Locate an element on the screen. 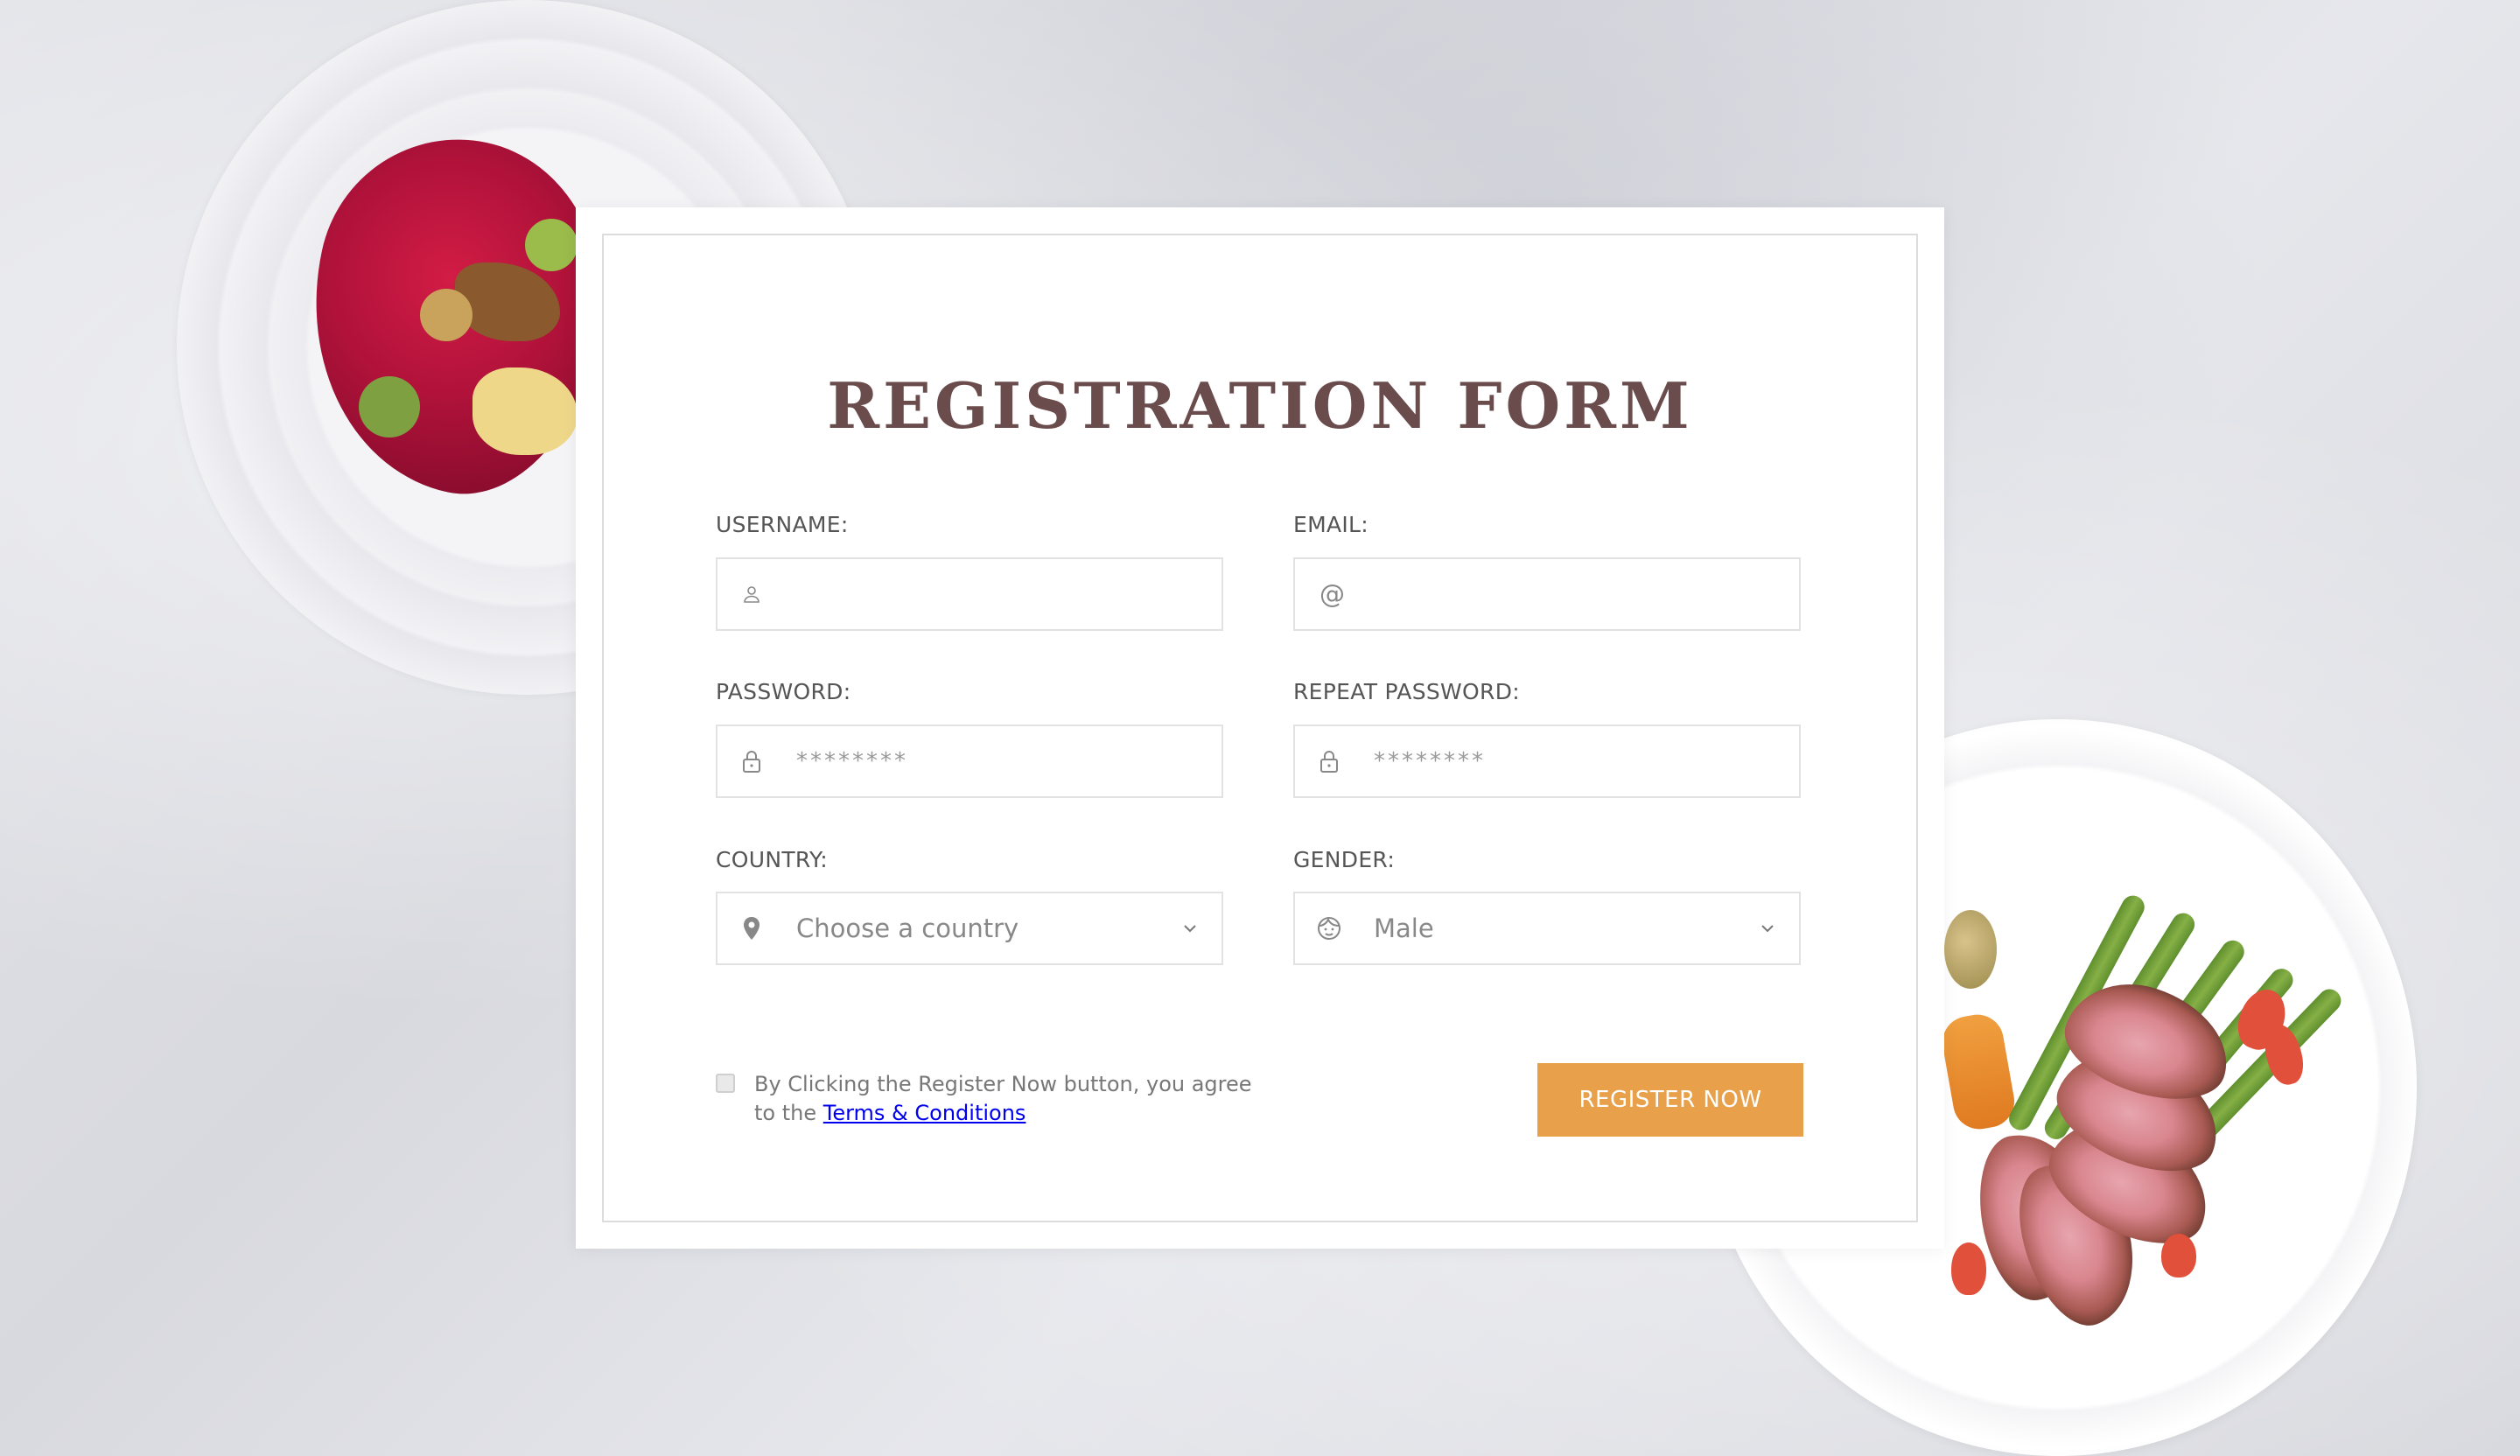 Image resolution: width=2520 pixels, height=1456 pixels. username-label: USERNAME: is located at coordinates (782, 524).